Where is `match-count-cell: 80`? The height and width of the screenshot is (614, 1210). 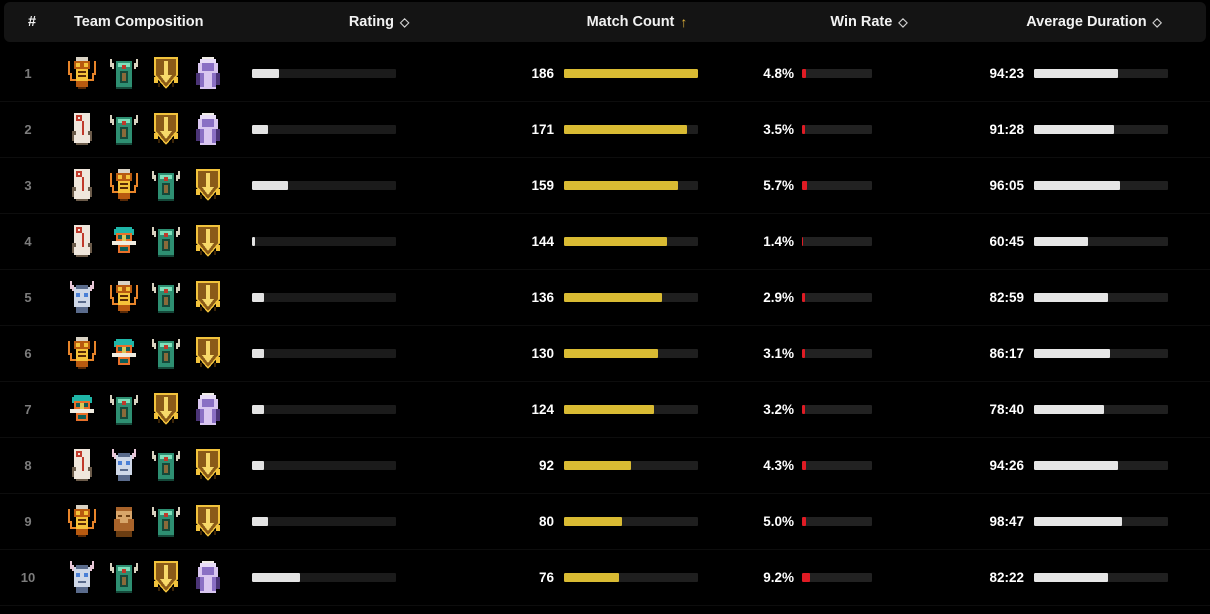 match-count-cell: 80 is located at coordinates (633, 521).